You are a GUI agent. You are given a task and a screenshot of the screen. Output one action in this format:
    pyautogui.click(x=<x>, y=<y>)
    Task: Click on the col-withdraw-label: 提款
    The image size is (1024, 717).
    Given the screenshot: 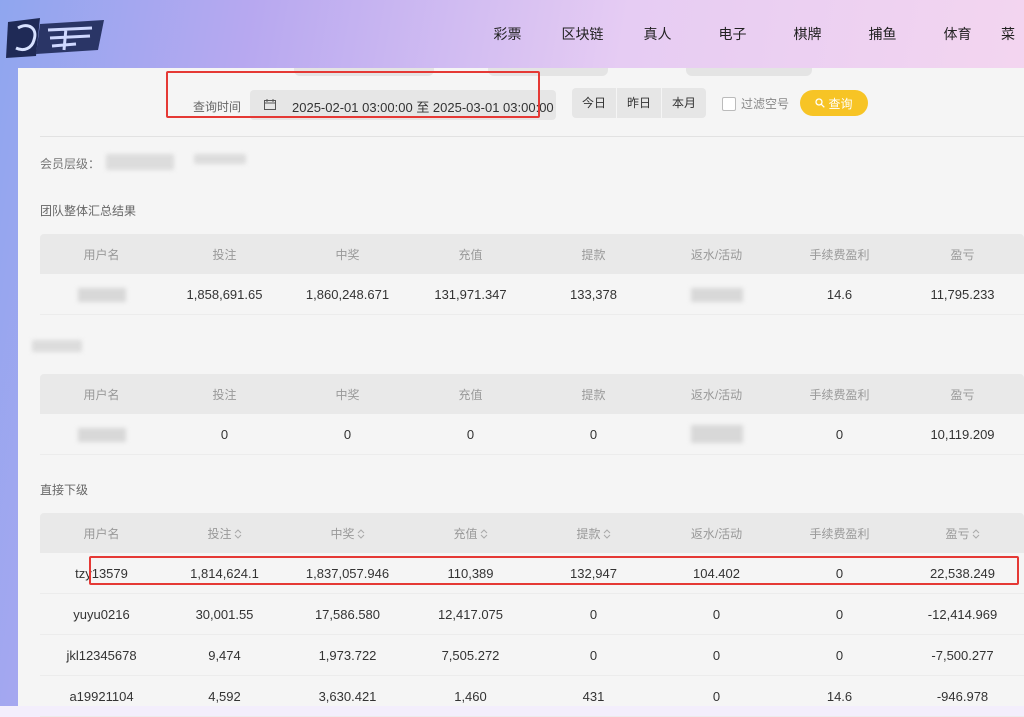 What is the action you would take?
    pyautogui.click(x=588, y=533)
    